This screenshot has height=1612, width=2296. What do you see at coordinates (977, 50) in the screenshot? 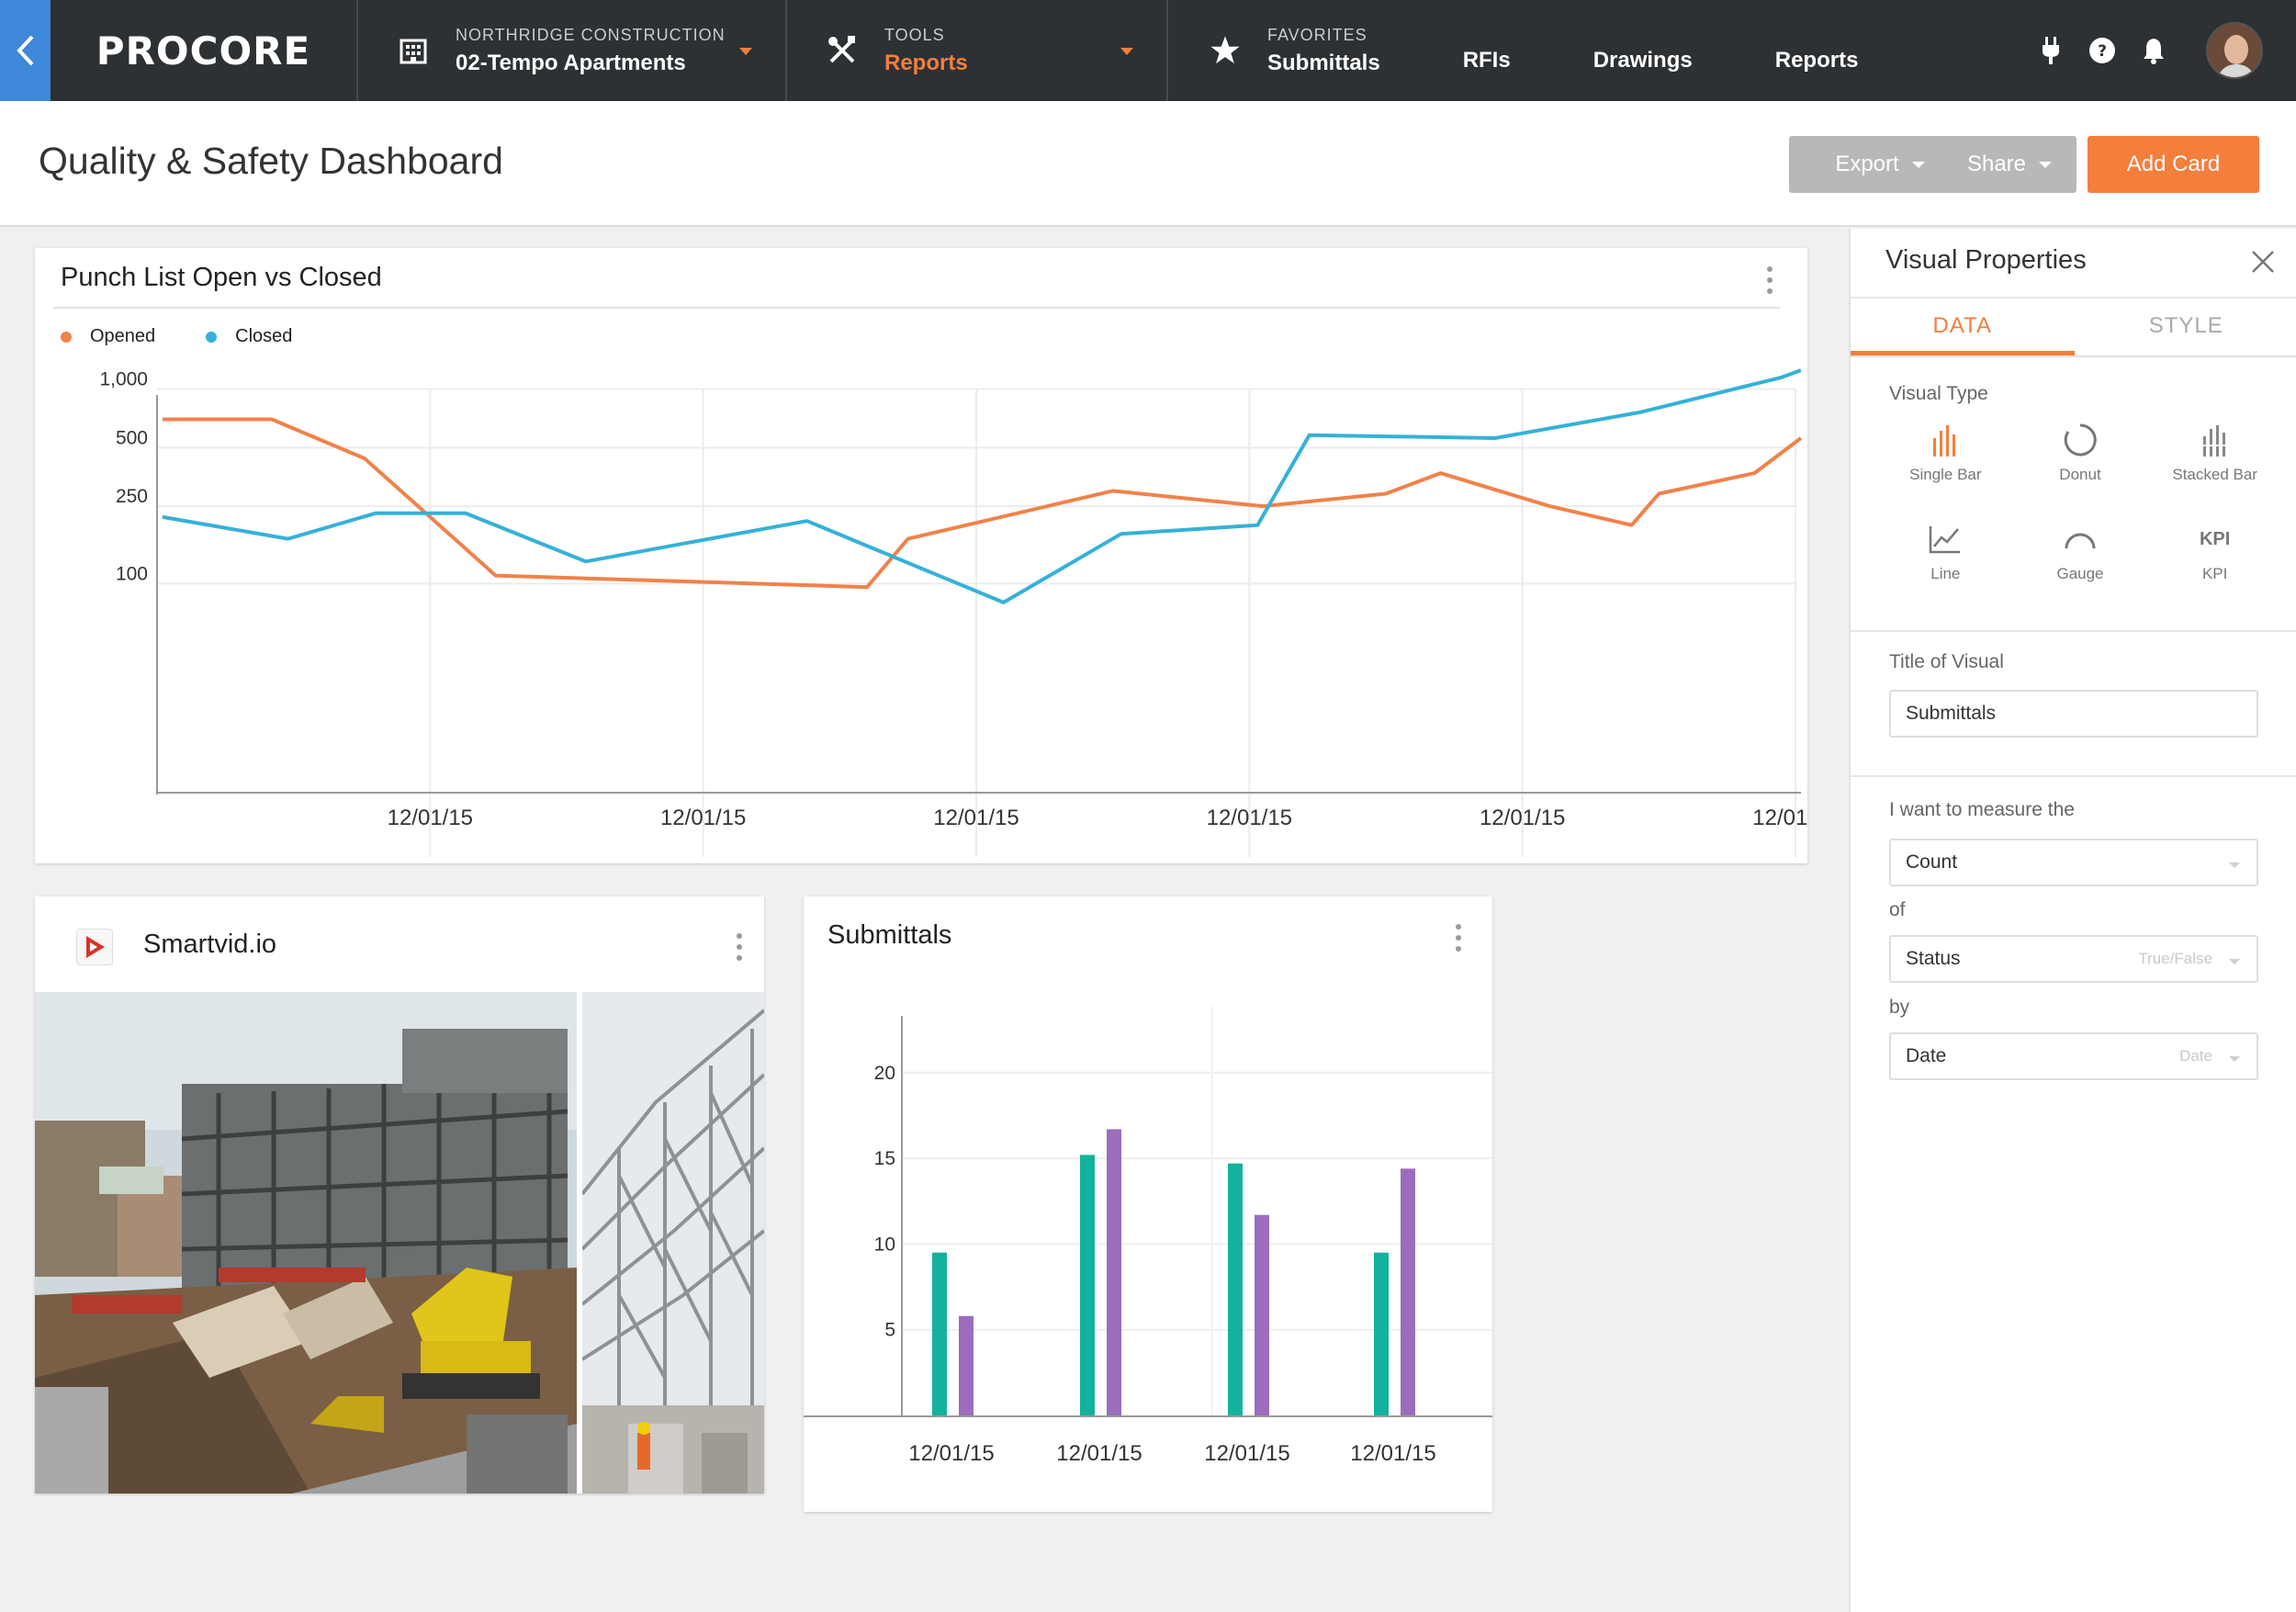
I see `tools-selector: TOOLS Reports` at bounding box center [977, 50].